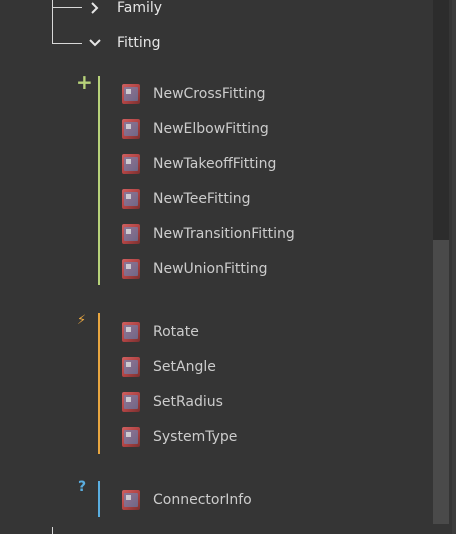 Image resolution: width=456 pixels, height=534 pixels. Describe the element at coordinates (441, 382) in the screenshot. I see `scrollbar-thumb` at that location.